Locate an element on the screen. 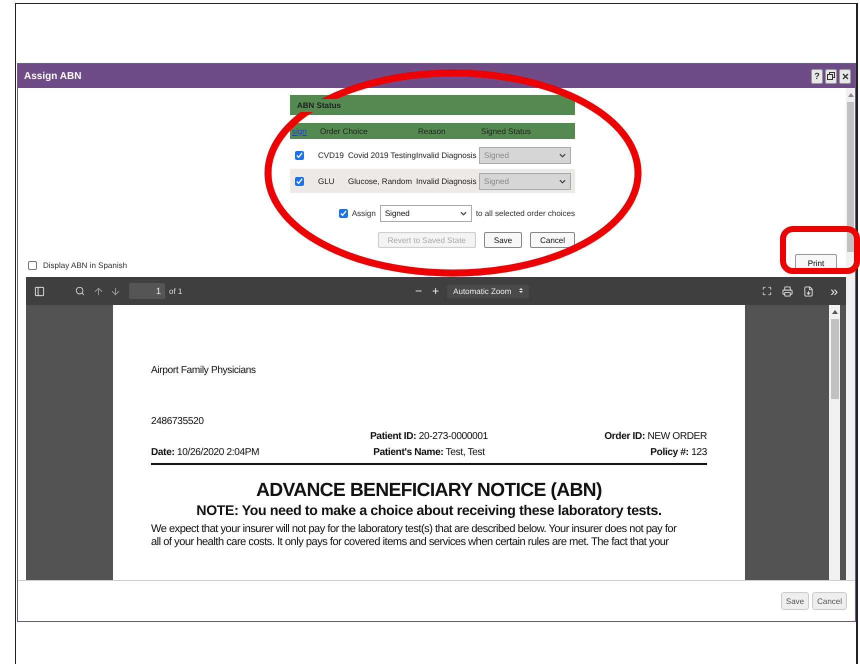 This screenshot has height=667, width=860. assign-label: Assign is located at coordinates (364, 213).